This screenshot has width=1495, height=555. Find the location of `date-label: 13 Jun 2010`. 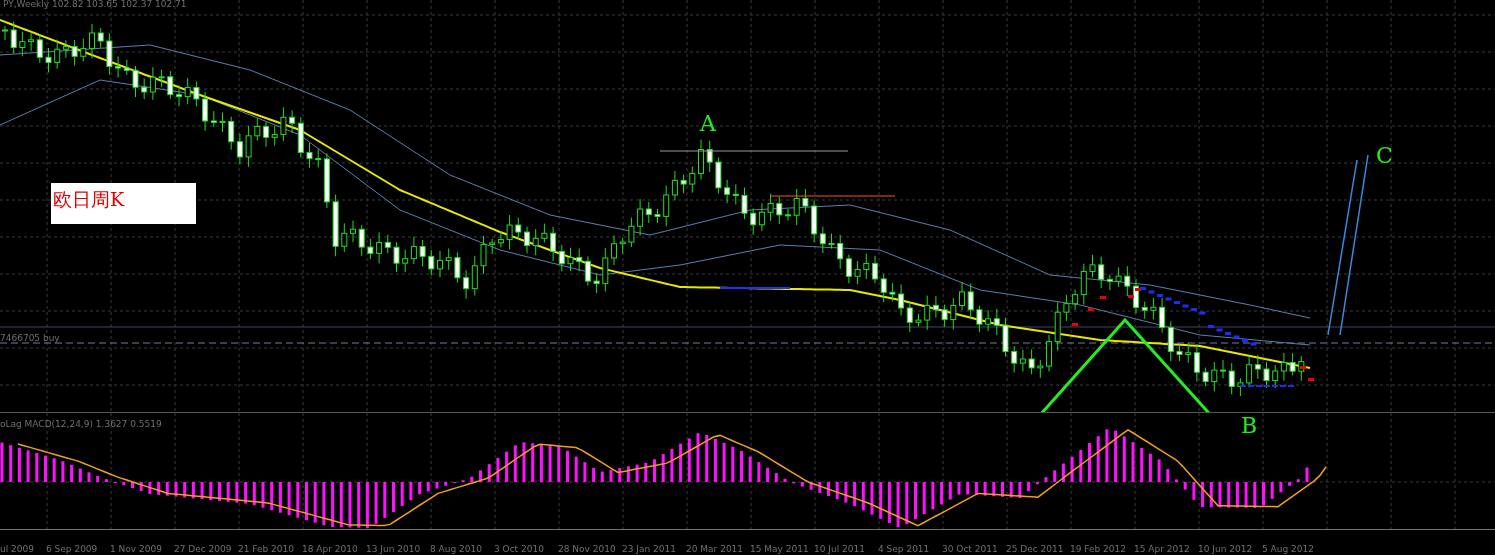

date-label: 13 Jun 2010 is located at coordinates (394, 549).